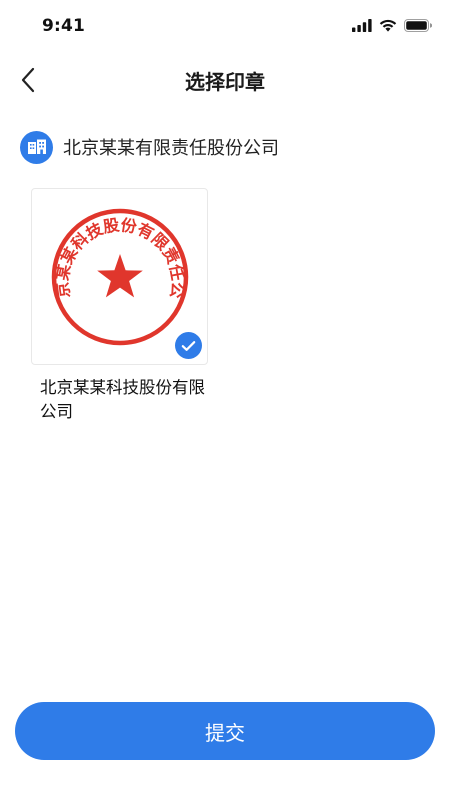 This screenshot has width=450, height=800. I want to click on nav-bar: 选择印章, so click(225, 80).